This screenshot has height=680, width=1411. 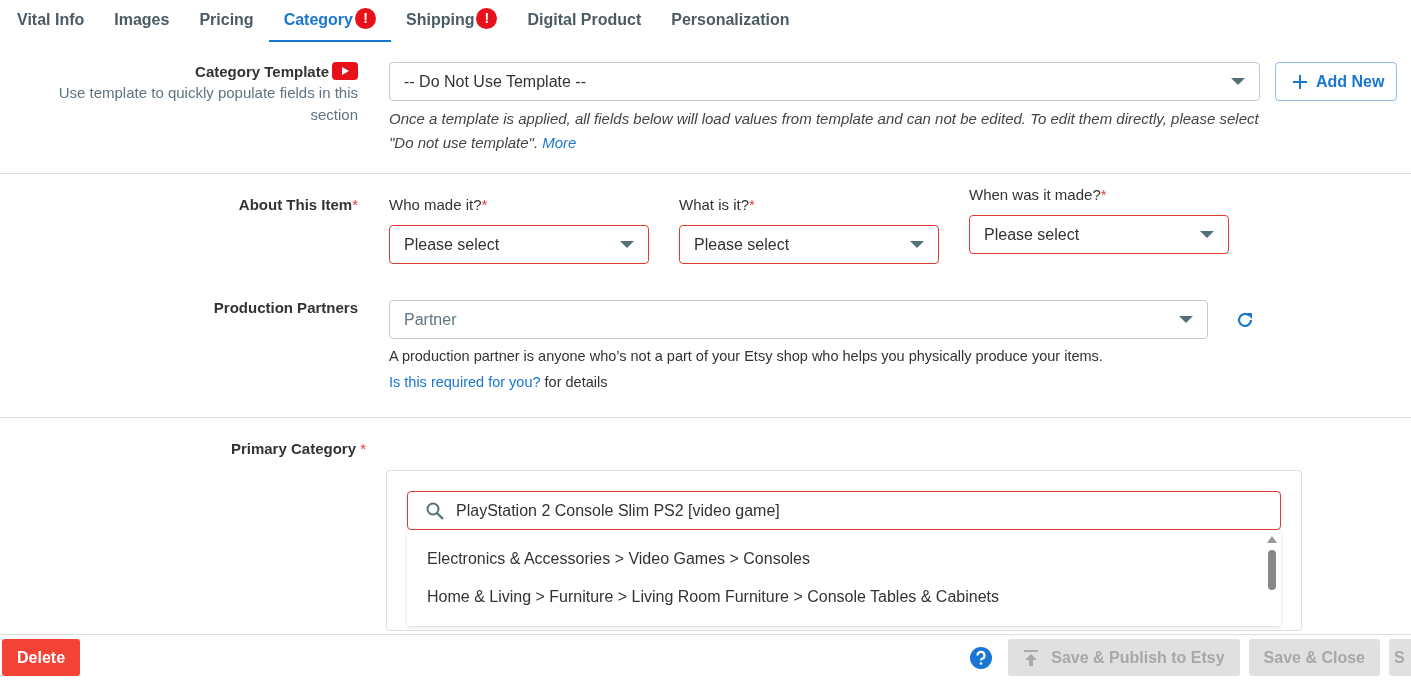 I want to click on more-link: More, so click(x=559, y=142).